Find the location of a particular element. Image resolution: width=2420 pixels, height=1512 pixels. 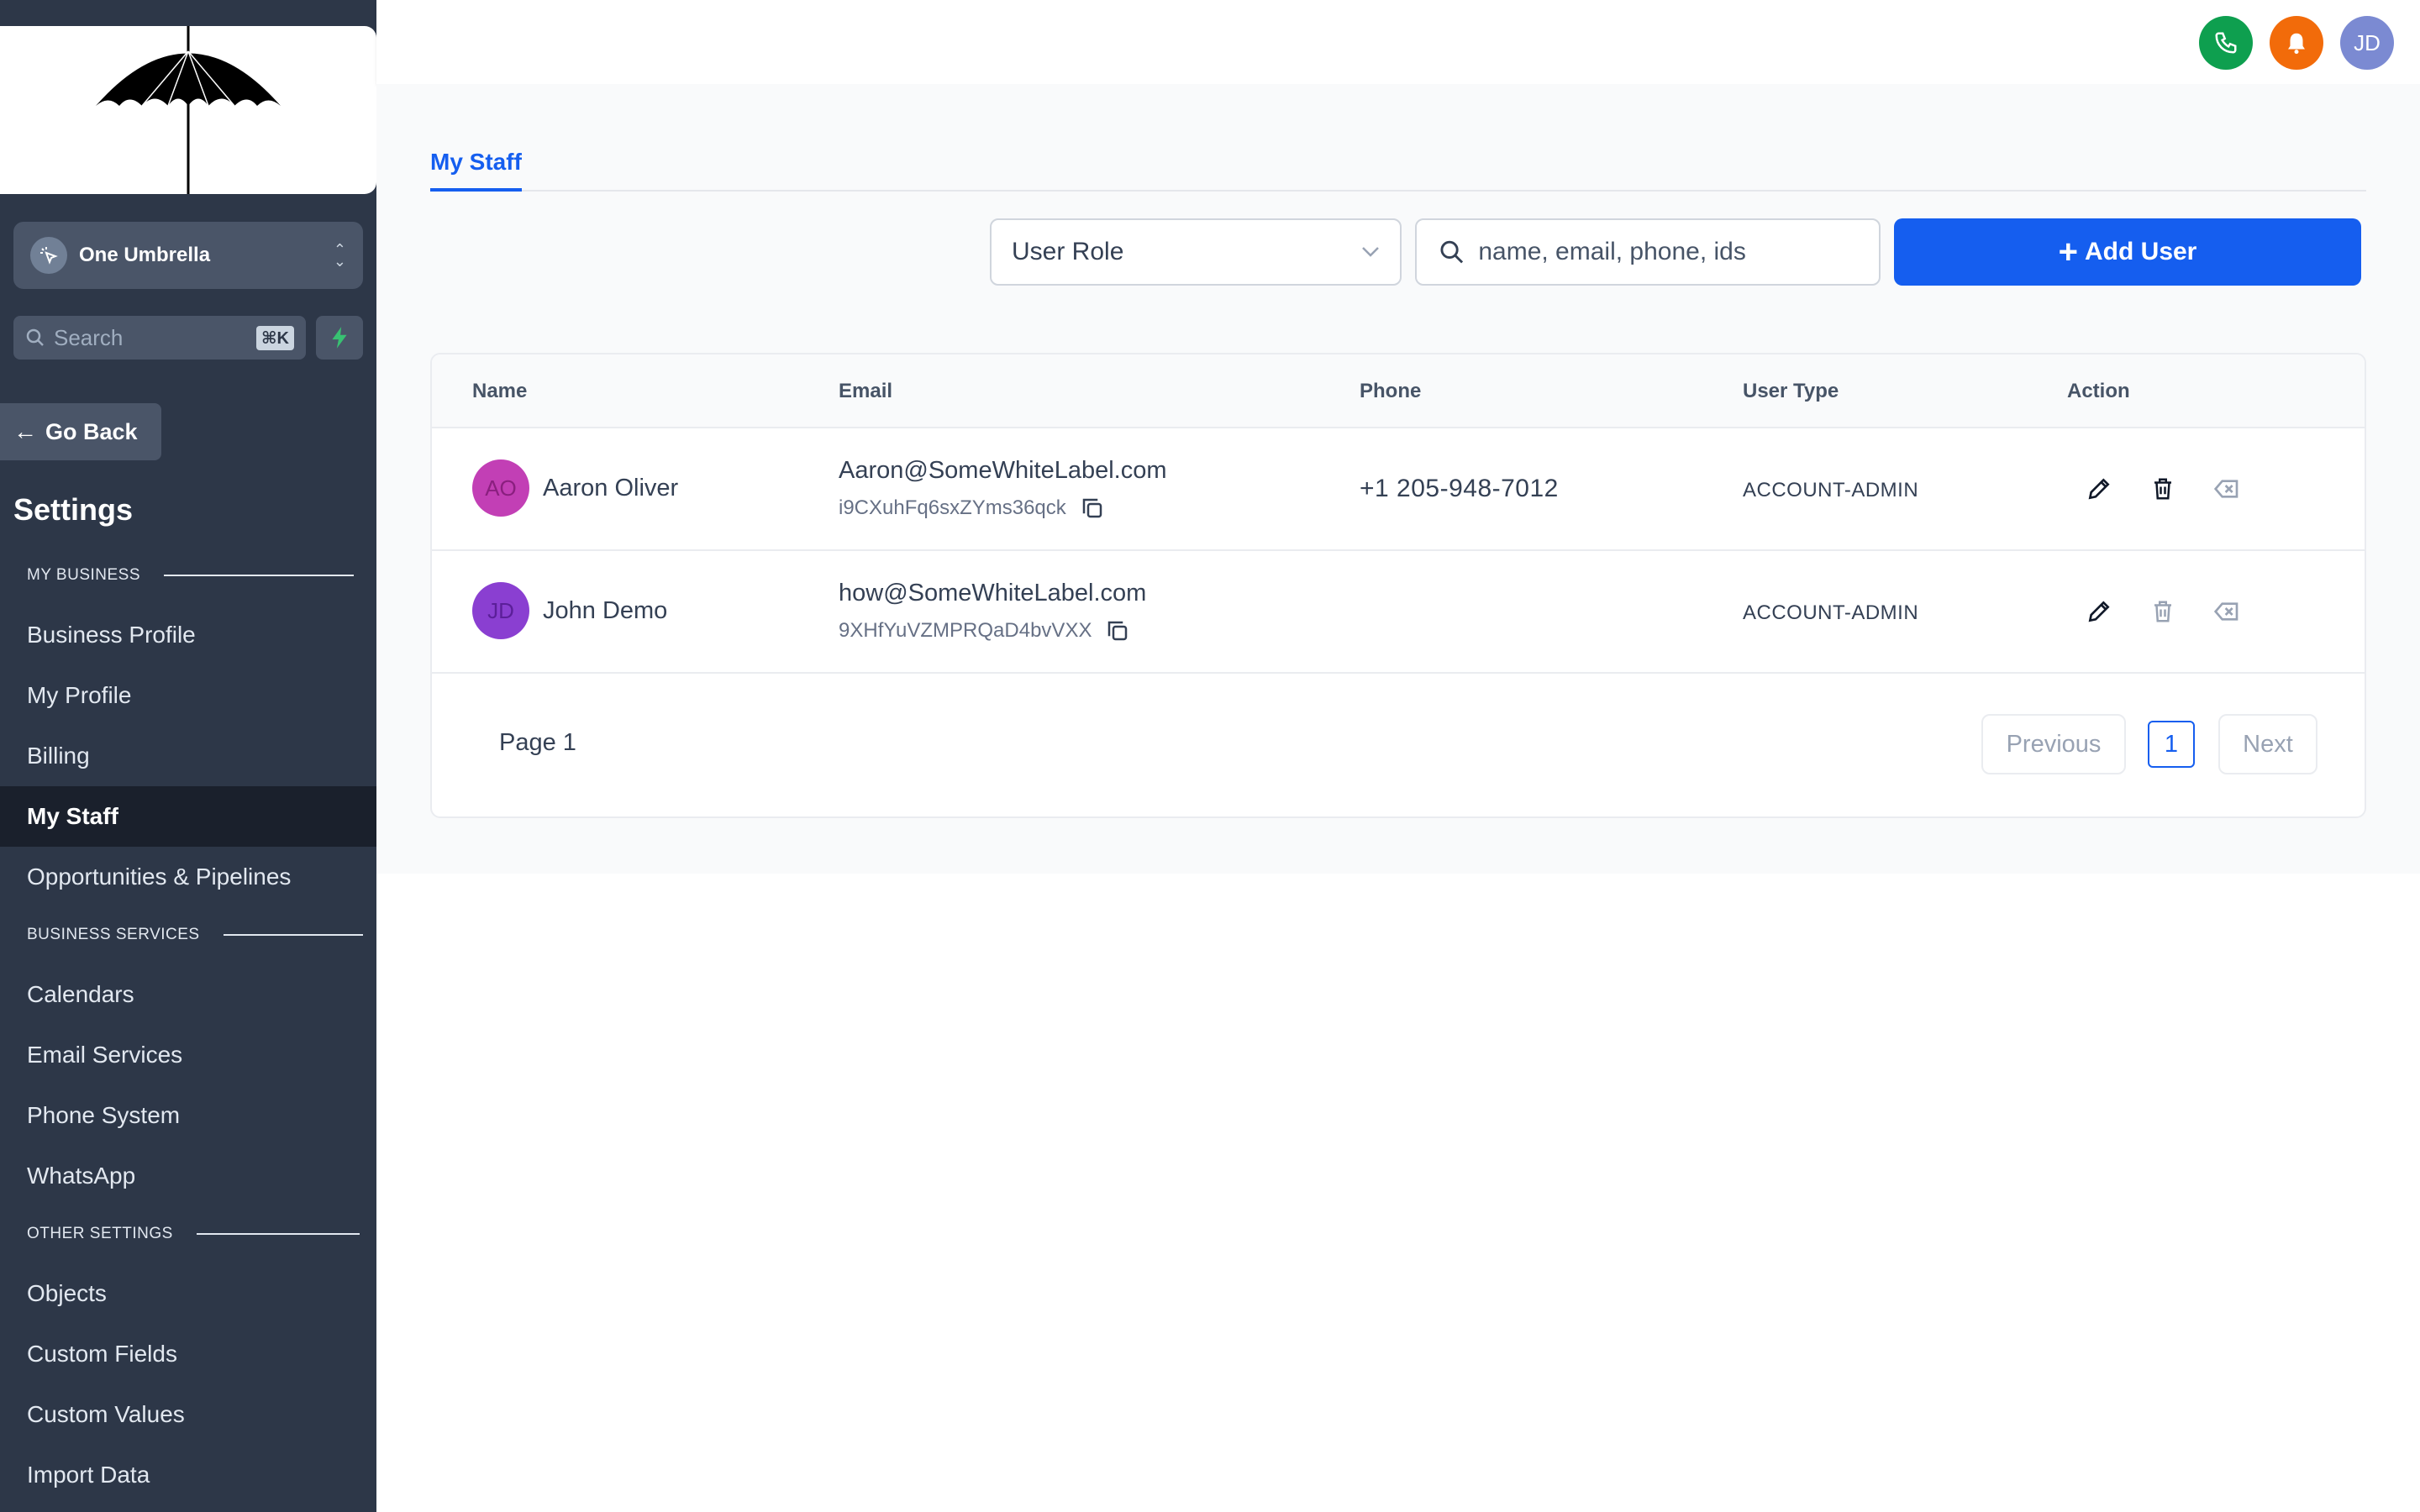

umbrella-icon is located at coordinates (188, 110).